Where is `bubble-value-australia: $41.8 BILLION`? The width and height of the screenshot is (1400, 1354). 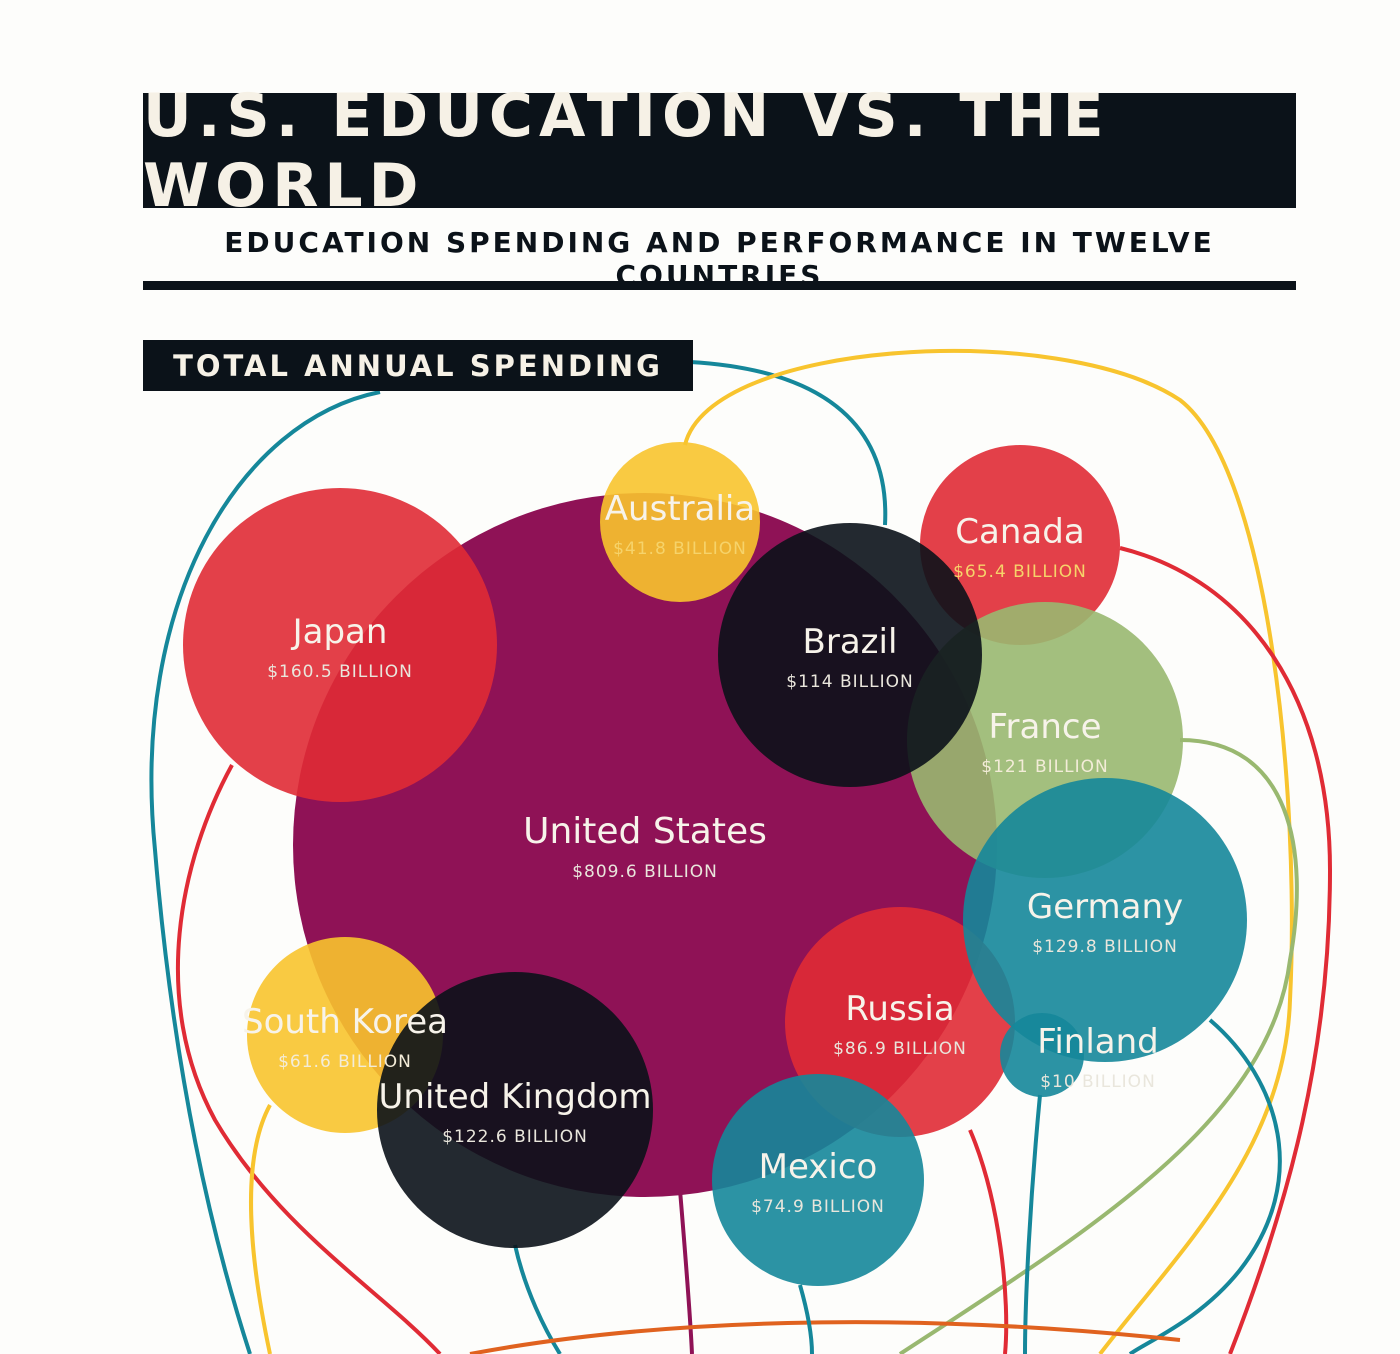 bubble-value-australia: $41.8 BILLION is located at coordinates (680, 549).